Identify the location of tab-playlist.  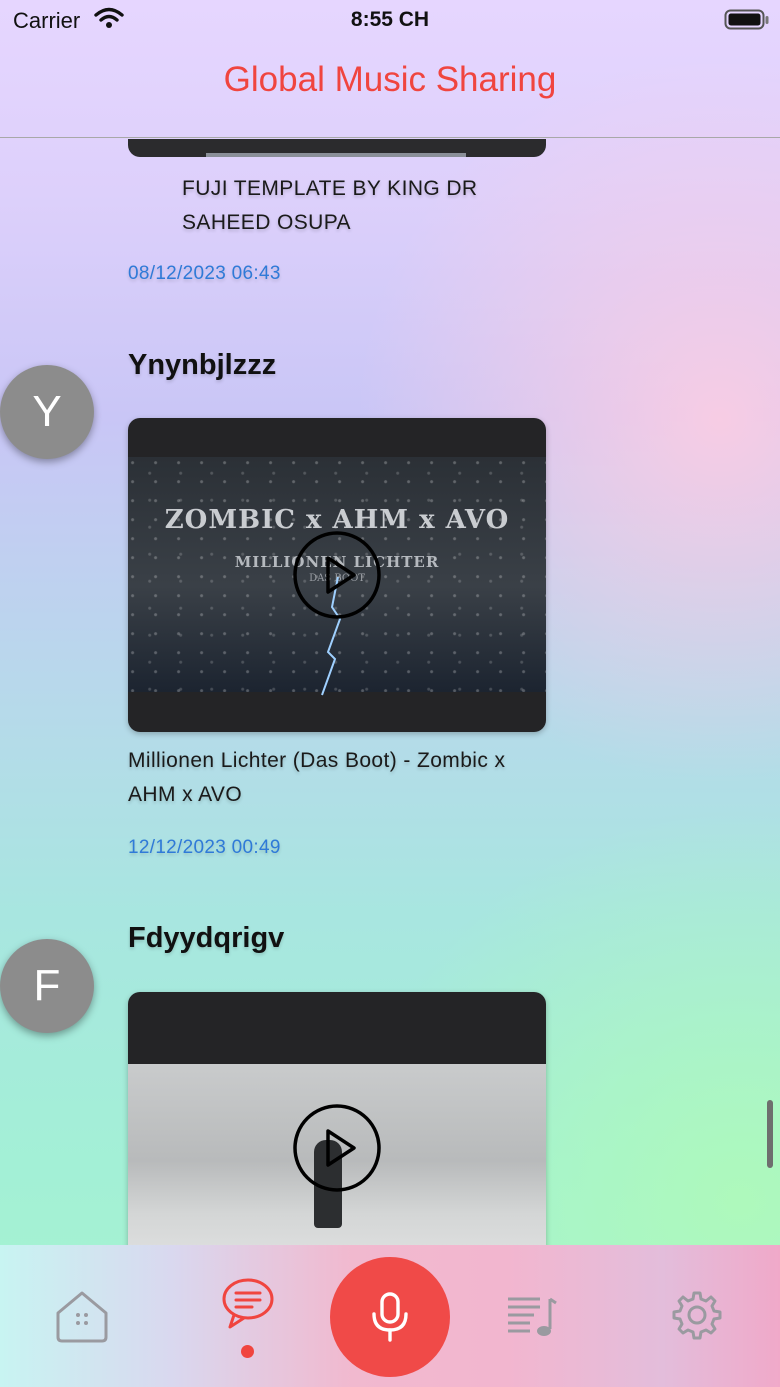
(532, 1317).